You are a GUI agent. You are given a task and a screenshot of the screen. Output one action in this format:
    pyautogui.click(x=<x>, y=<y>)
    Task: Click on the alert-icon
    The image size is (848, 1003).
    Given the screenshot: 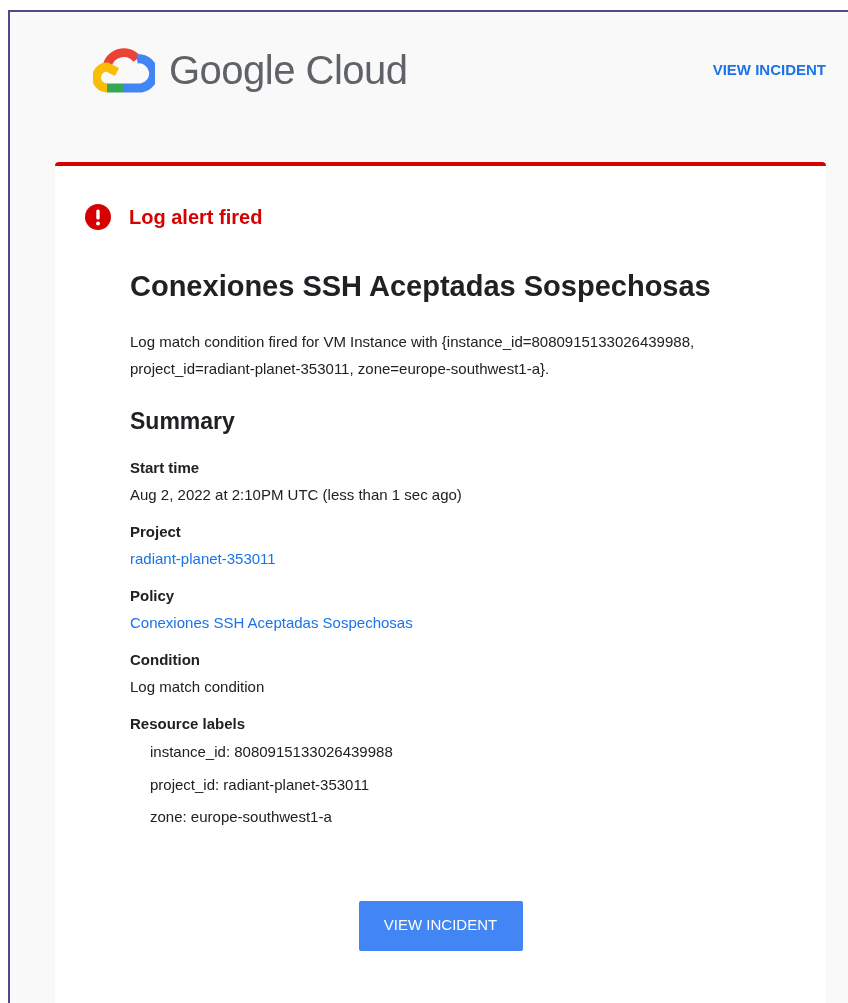 What is the action you would take?
    pyautogui.click(x=98, y=217)
    